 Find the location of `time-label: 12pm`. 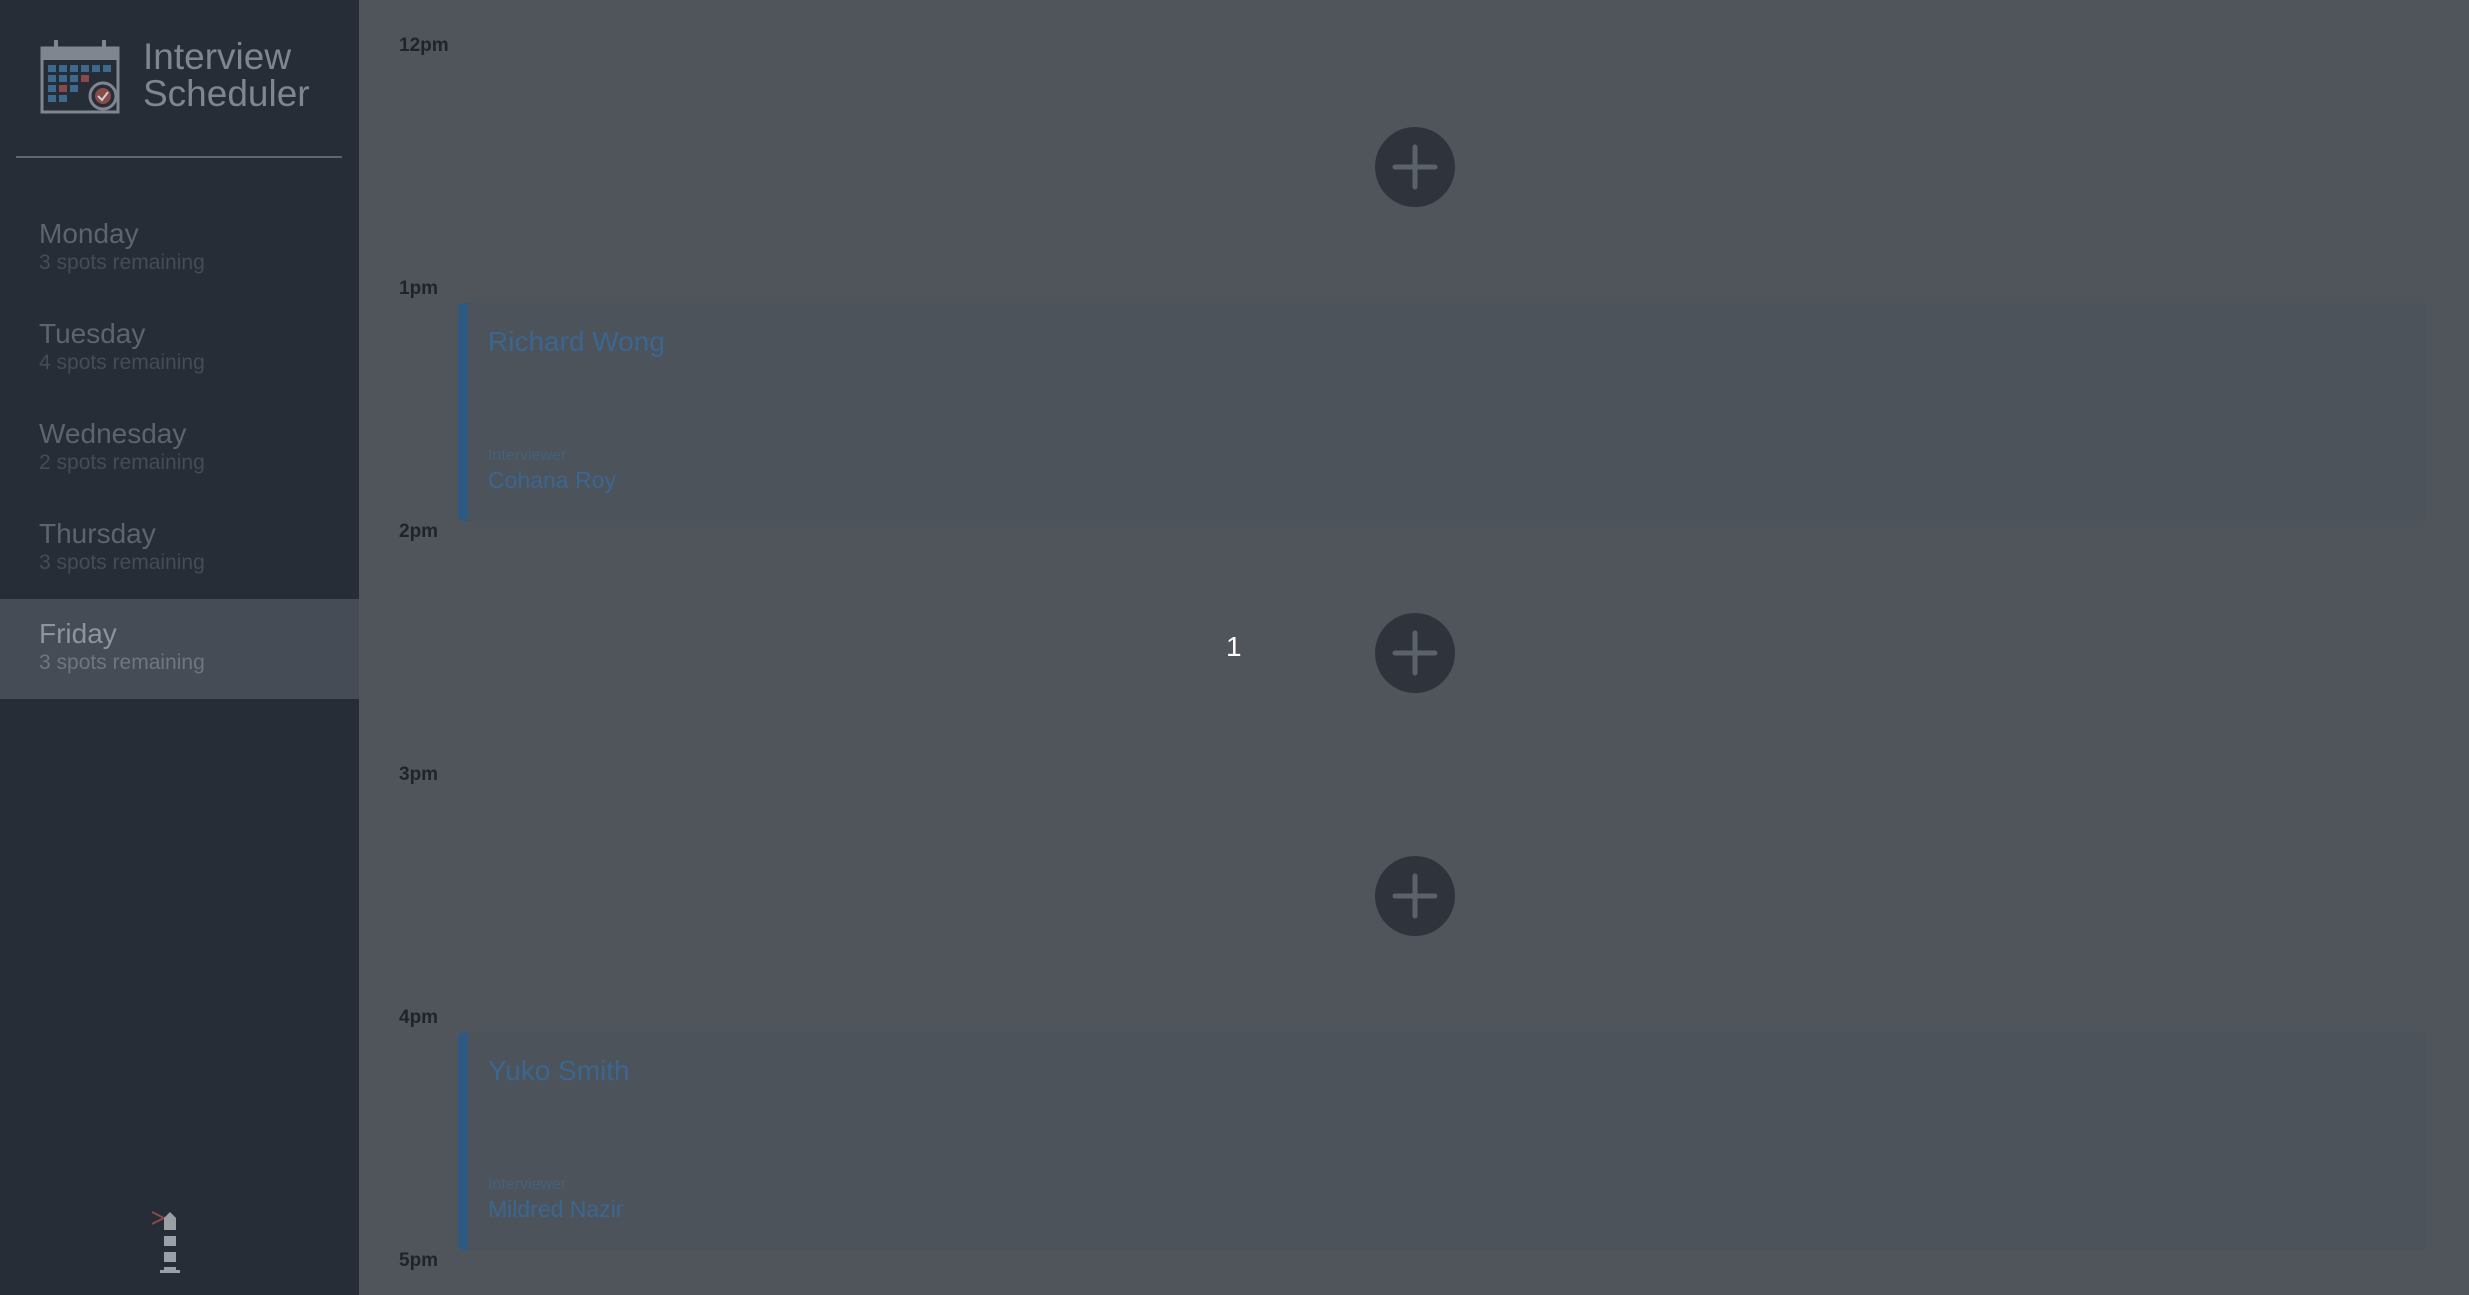

time-label: 12pm is located at coordinates (424, 45).